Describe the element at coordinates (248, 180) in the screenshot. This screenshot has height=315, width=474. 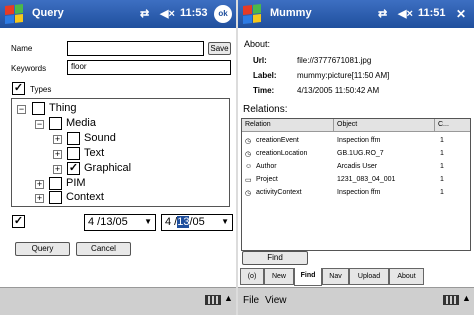
I see `folder-icon: ▭` at that location.